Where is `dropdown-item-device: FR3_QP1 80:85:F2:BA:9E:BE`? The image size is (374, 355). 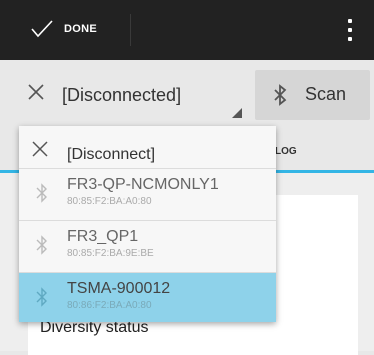
dropdown-item-device: FR3_QP1 80:85:F2:BA:9E:BE is located at coordinates (147, 247).